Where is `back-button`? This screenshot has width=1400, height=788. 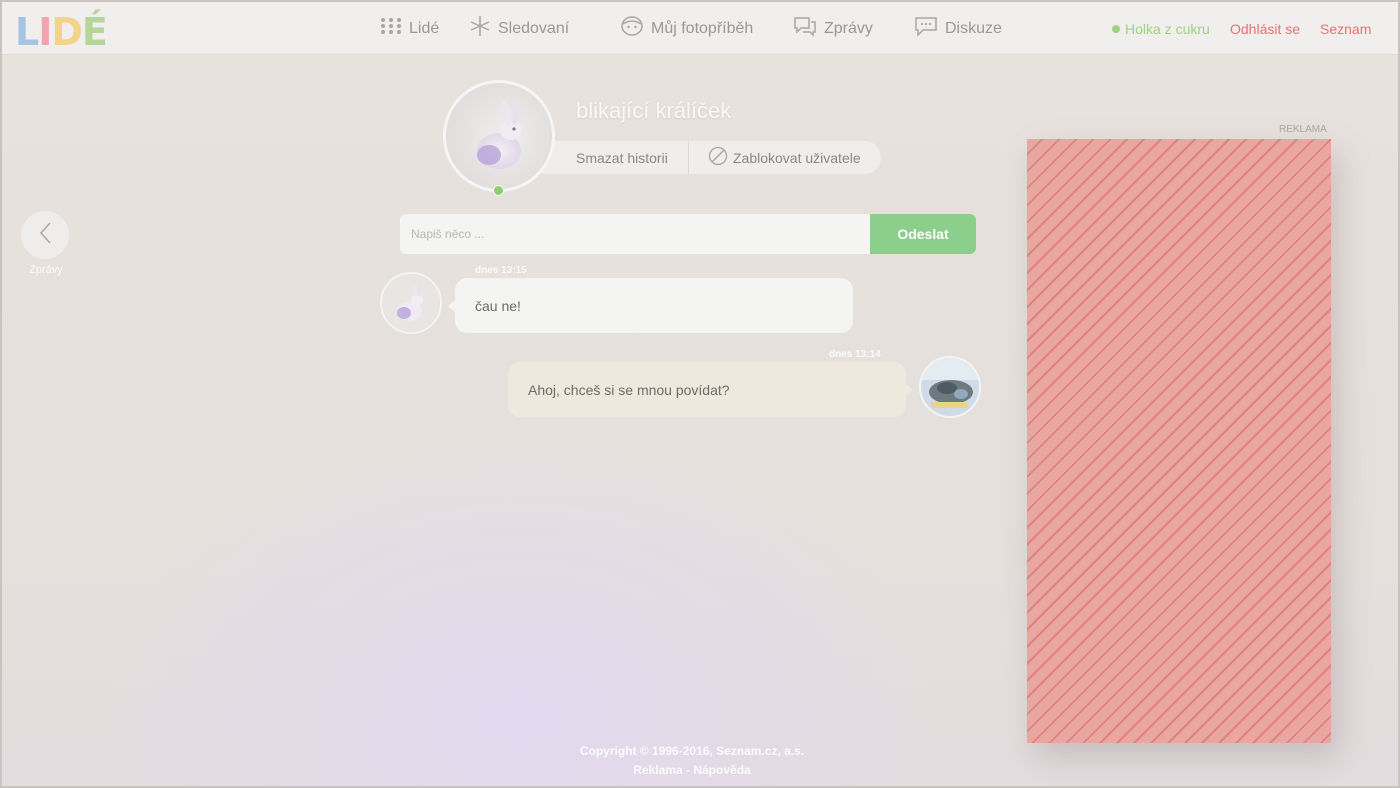
back-button is located at coordinates (45, 235).